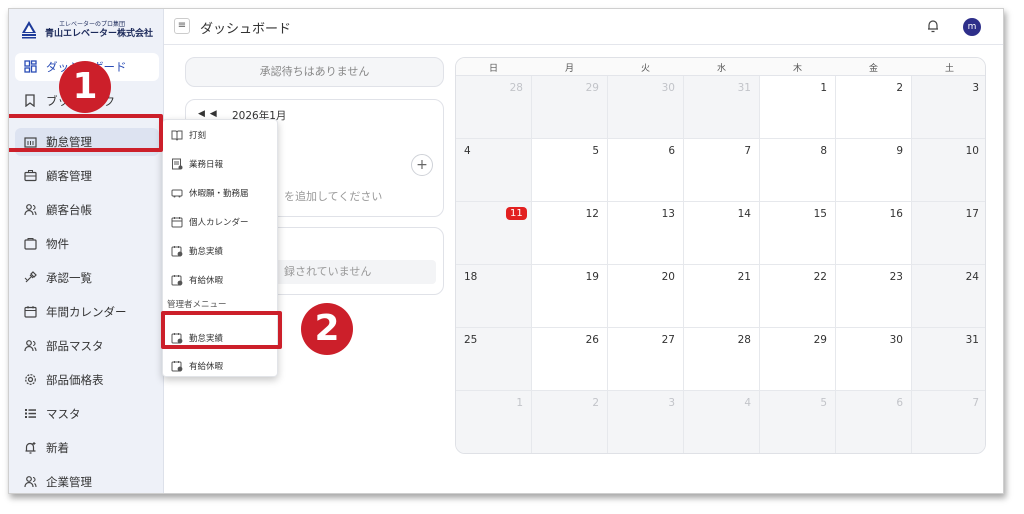 The image size is (1024, 514). Describe the element at coordinates (30, 380) in the screenshot. I see `gear-icon` at that location.